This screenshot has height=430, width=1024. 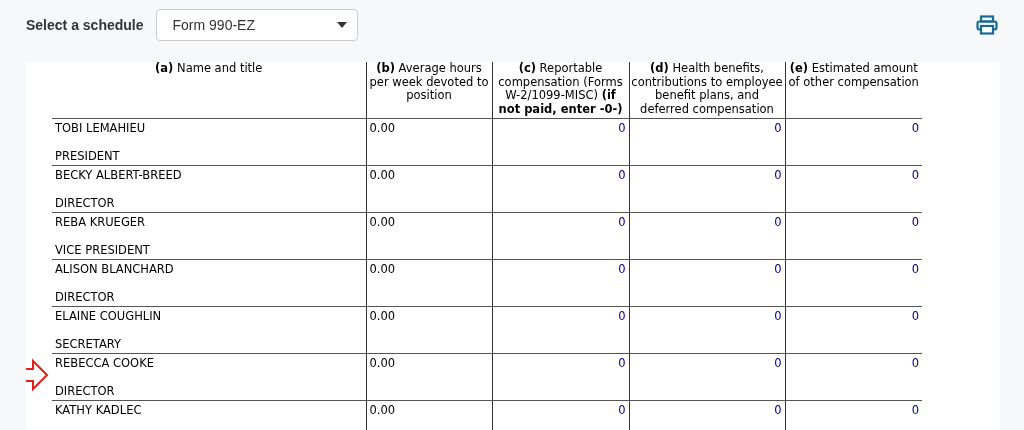 What do you see at coordinates (341, 25) in the screenshot?
I see `caret-icon` at bounding box center [341, 25].